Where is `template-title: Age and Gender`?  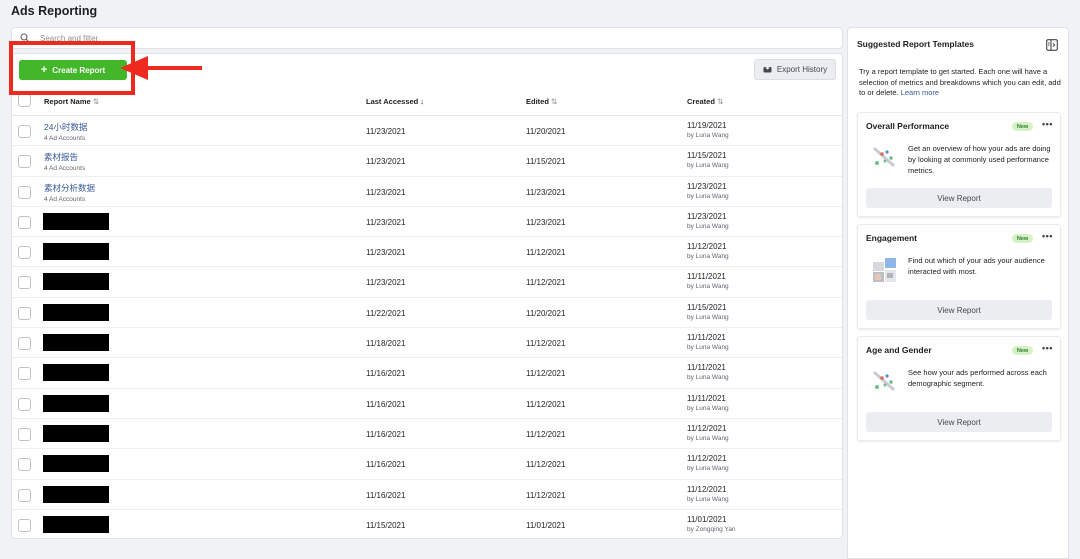 template-title: Age and Gender is located at coordinates (899, 350).